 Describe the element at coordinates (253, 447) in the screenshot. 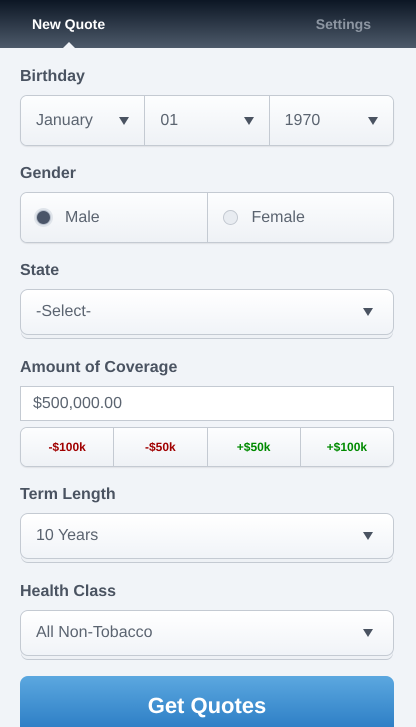

I see `adjust-button: +$50k` at that location.